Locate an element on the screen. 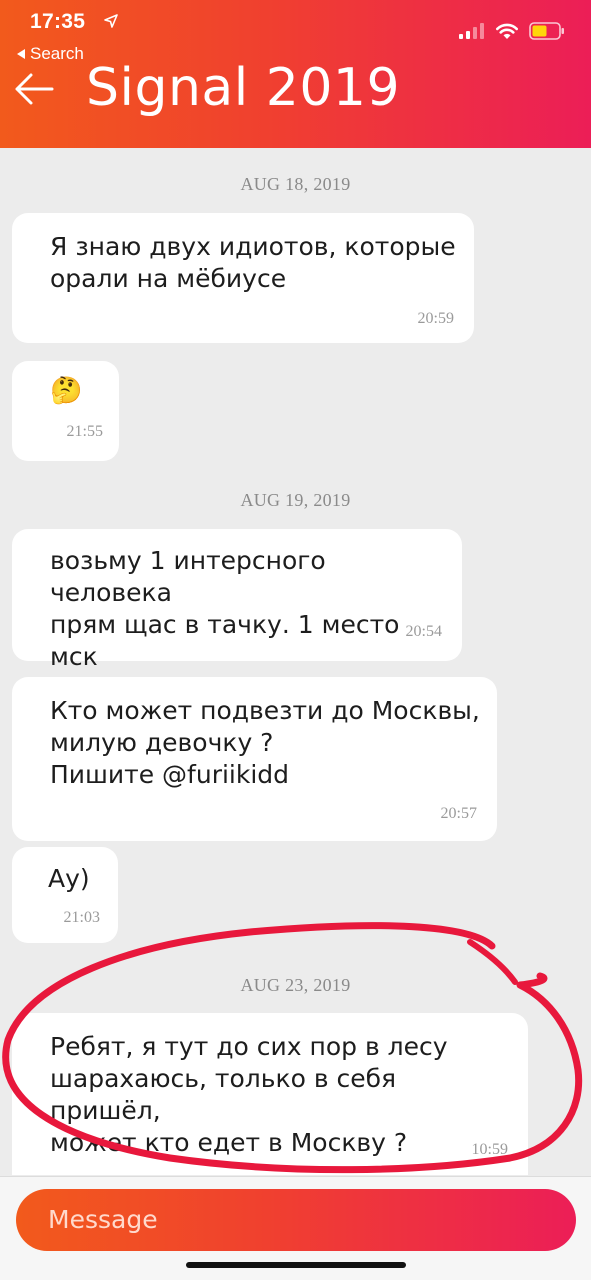 The image size is (591, 1280). date-separator: AUG 19, 2019 is located at coordinates (295, 500).